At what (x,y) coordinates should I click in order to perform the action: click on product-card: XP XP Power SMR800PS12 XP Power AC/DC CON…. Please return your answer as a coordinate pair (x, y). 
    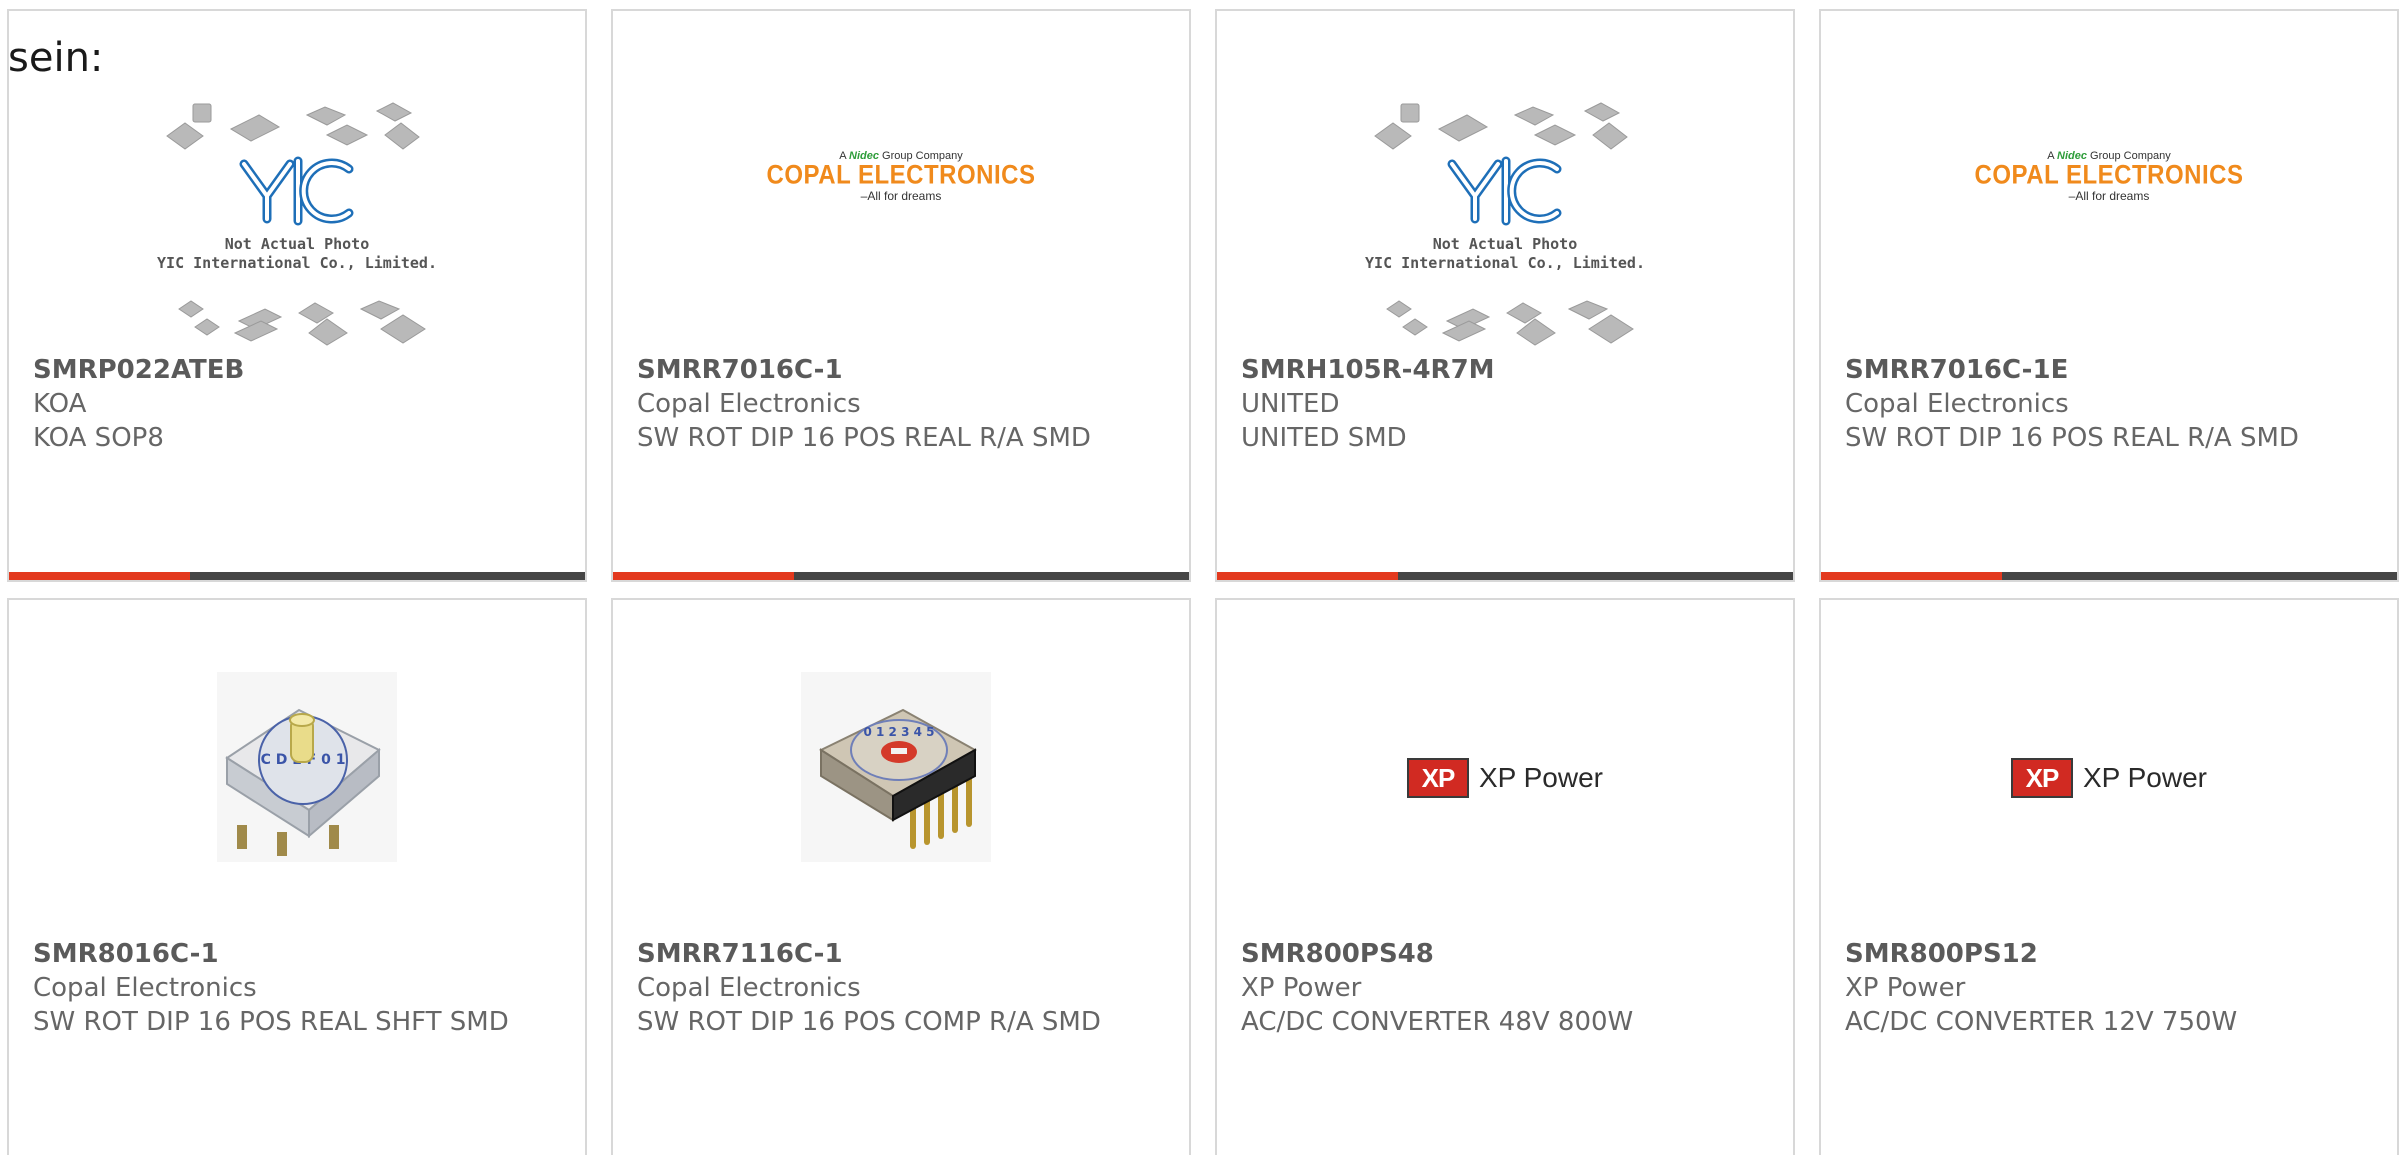
    Looking at the image, I should click on (2109, 876).